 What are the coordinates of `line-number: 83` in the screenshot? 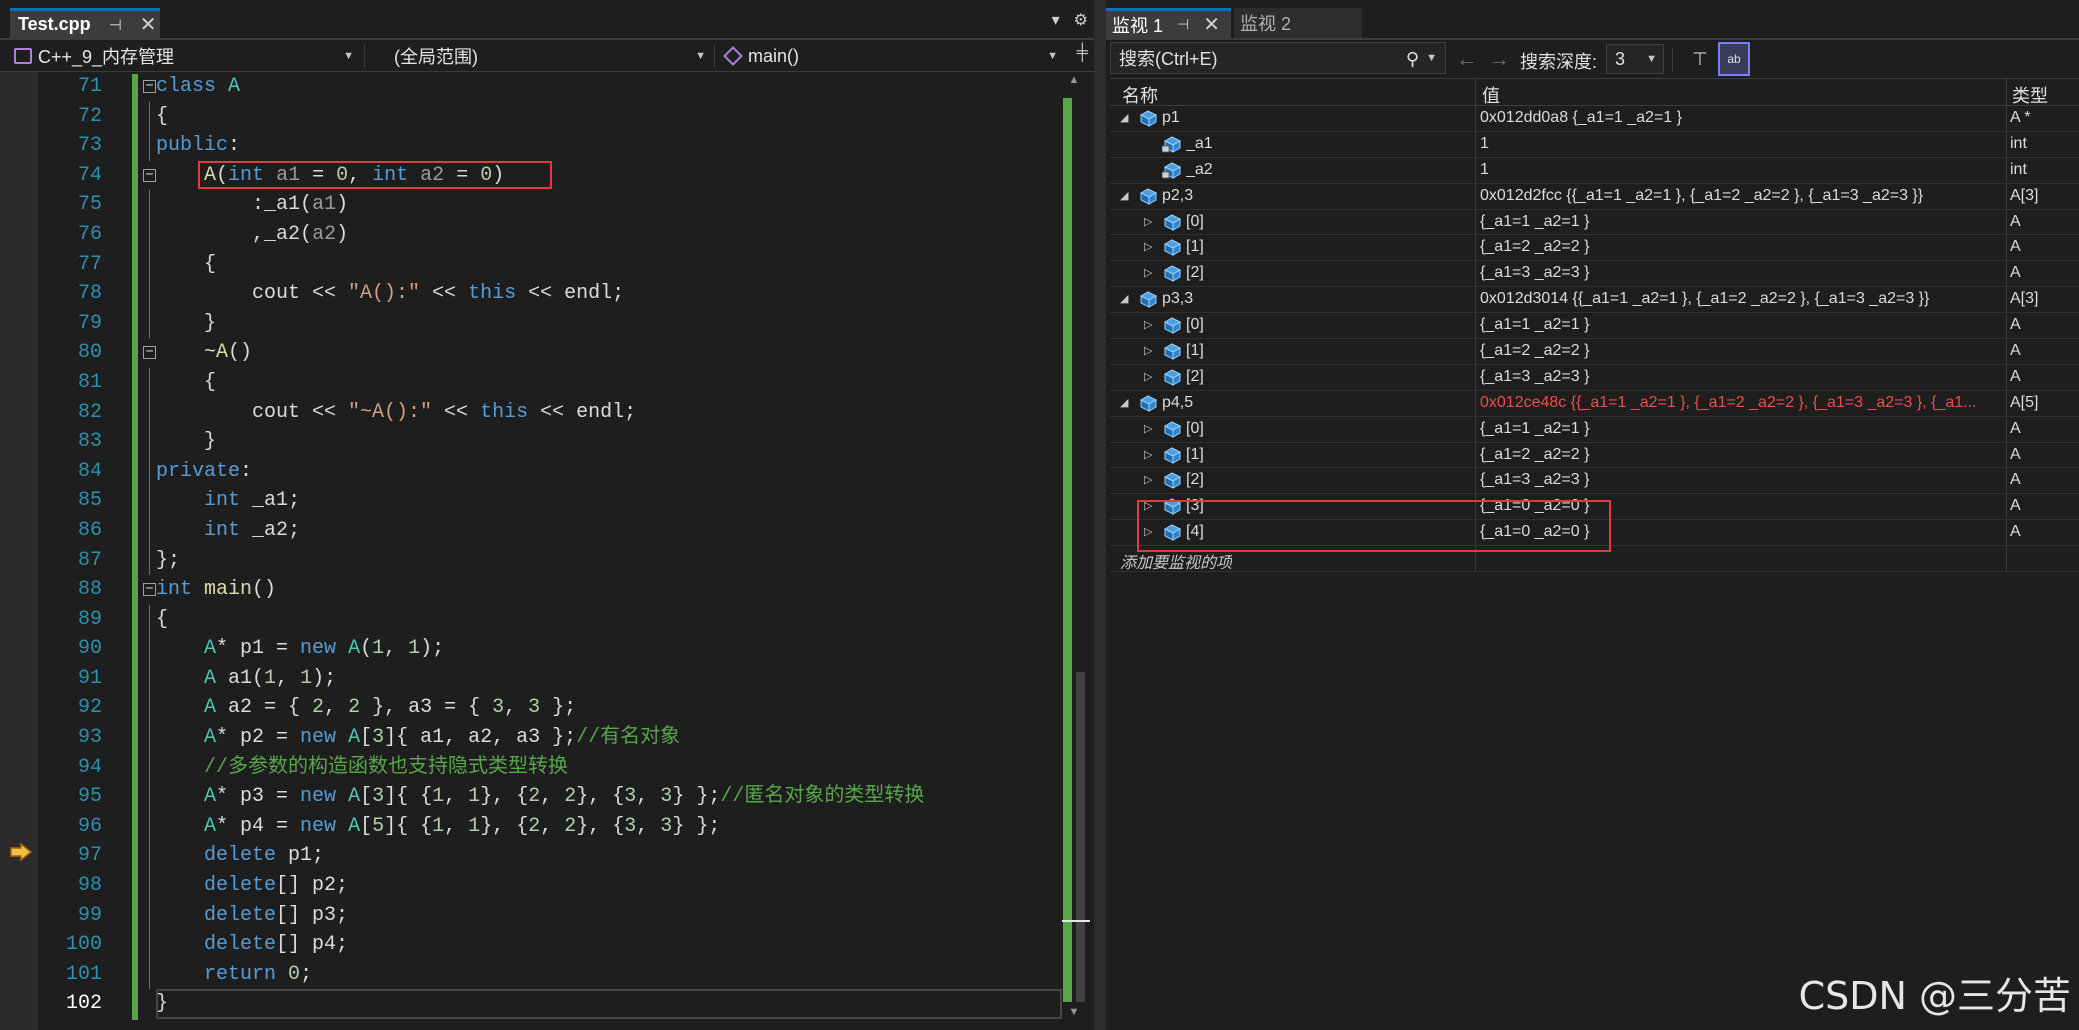 It's located at (89, 442).